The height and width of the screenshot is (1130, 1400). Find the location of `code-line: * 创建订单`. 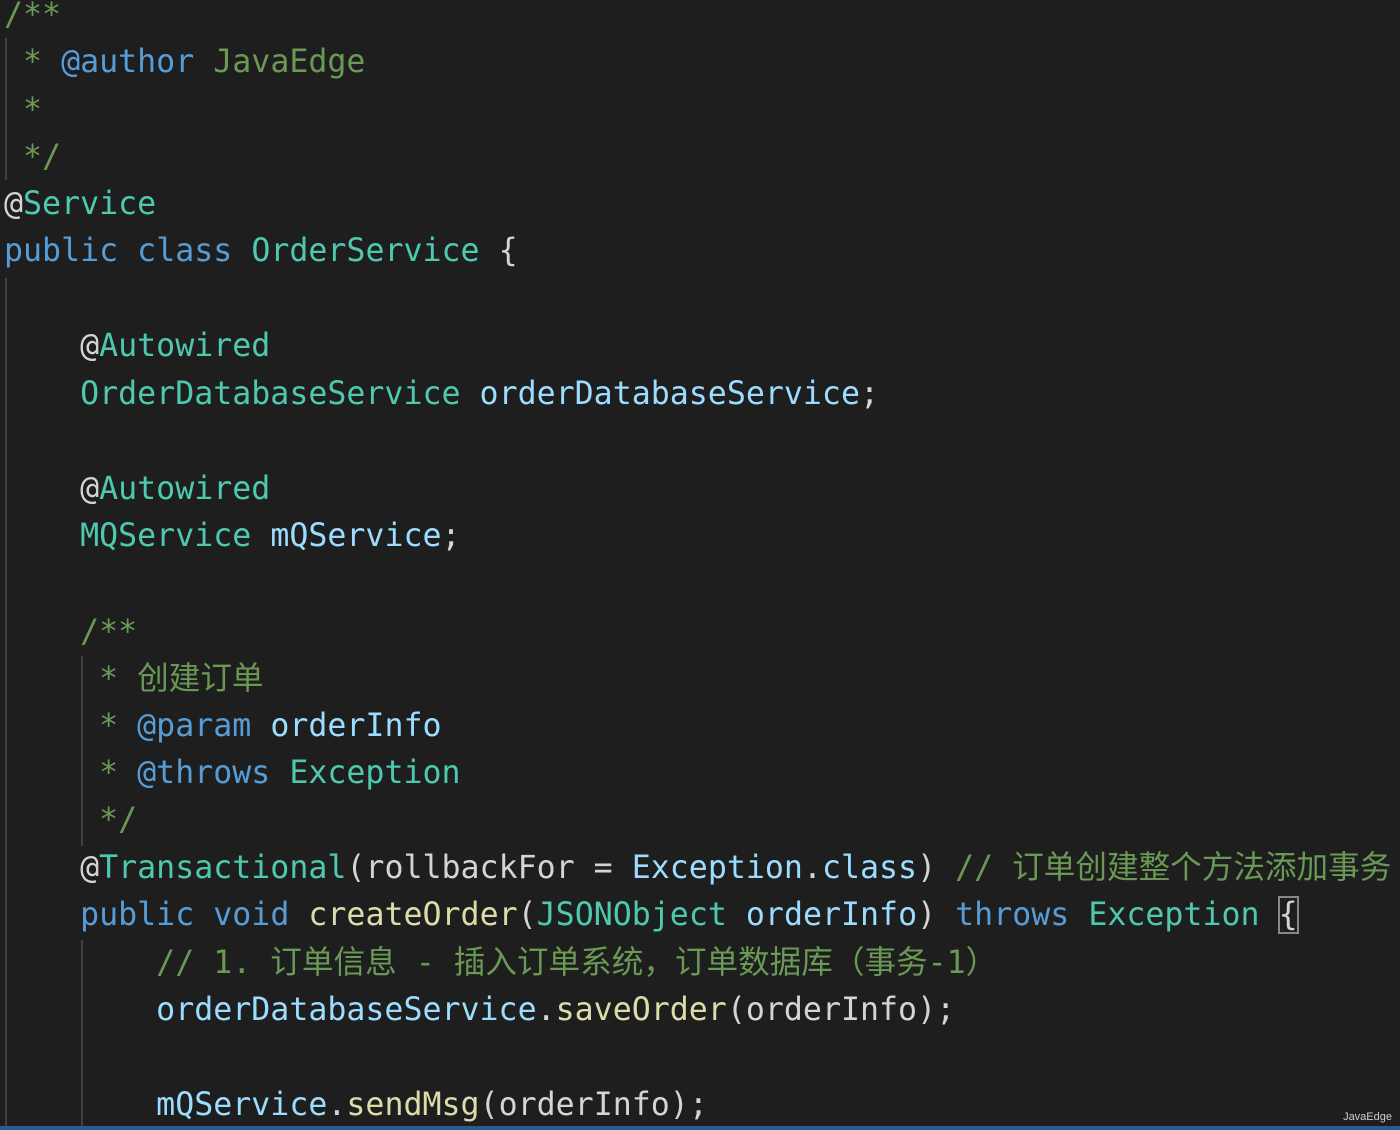

code-line: * 创建订单 is located at coordinates (134, 679).